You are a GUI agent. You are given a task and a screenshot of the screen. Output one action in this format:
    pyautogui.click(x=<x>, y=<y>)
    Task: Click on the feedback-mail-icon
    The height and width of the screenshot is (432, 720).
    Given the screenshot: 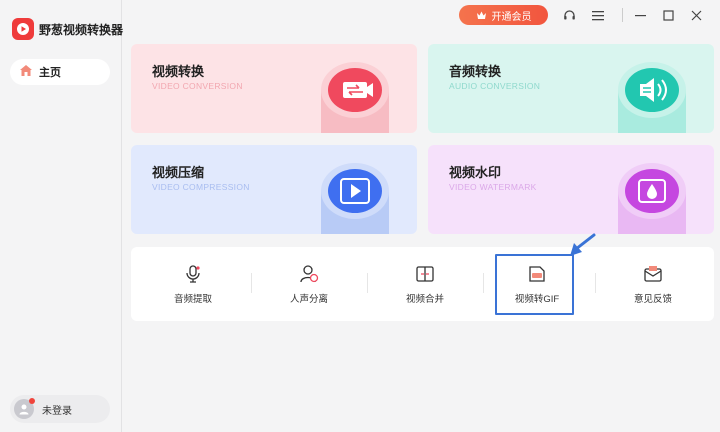 What is the action you would take?
    pyautogui.click(x=653, y=273)
    